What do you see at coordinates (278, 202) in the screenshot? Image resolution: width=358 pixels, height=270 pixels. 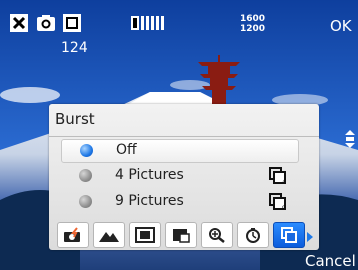 I see `burst-9-icon: 9` at bounding box center [278, 202].